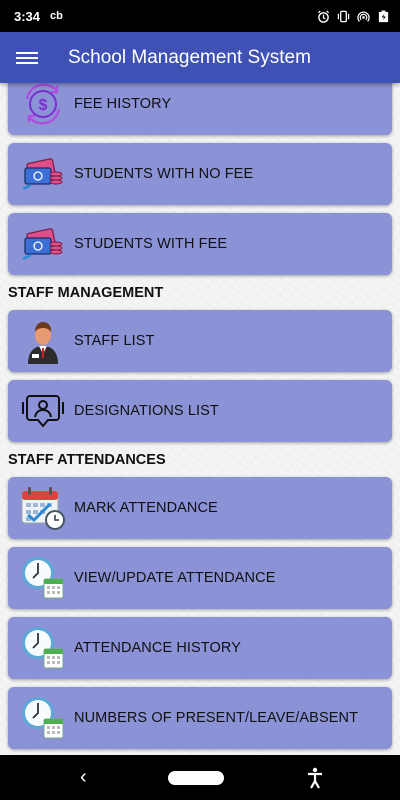  Describe the element at coordinates (146, 411) in the screenshot. I see `designations-list-label: DESIGNATIONS LIST` at that location.